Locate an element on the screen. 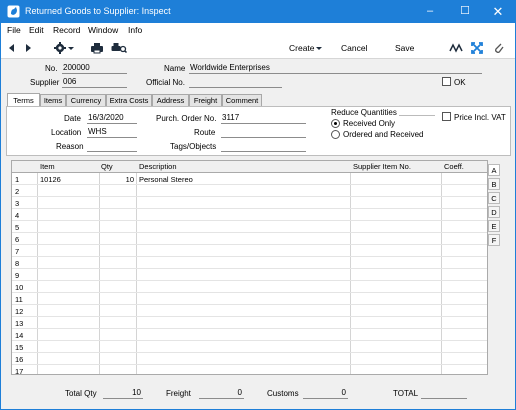  table-row: 10 is located at coordinates (249, 287).